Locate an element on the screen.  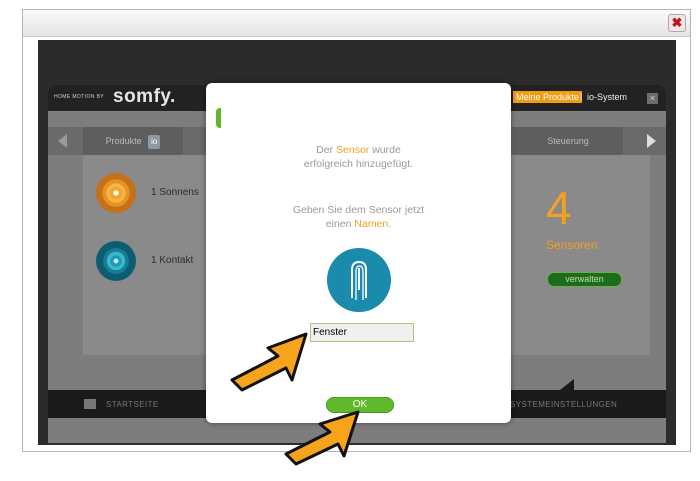
window-titlebar: ✖ is located at coordinates (356, 23).